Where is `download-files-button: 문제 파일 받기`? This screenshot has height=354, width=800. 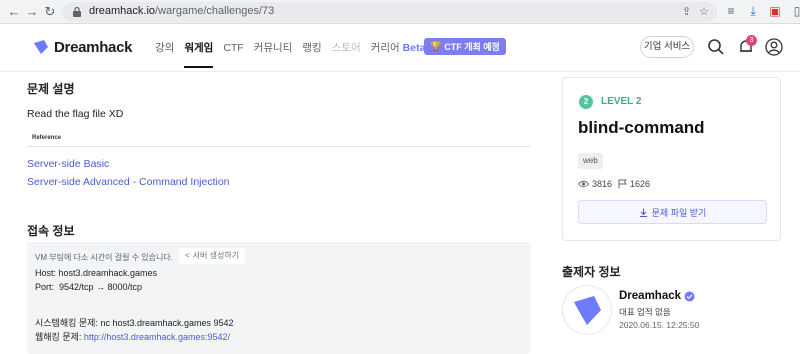 download-files-button: 문제 파일 받기 is located at coordinates (672, 212).